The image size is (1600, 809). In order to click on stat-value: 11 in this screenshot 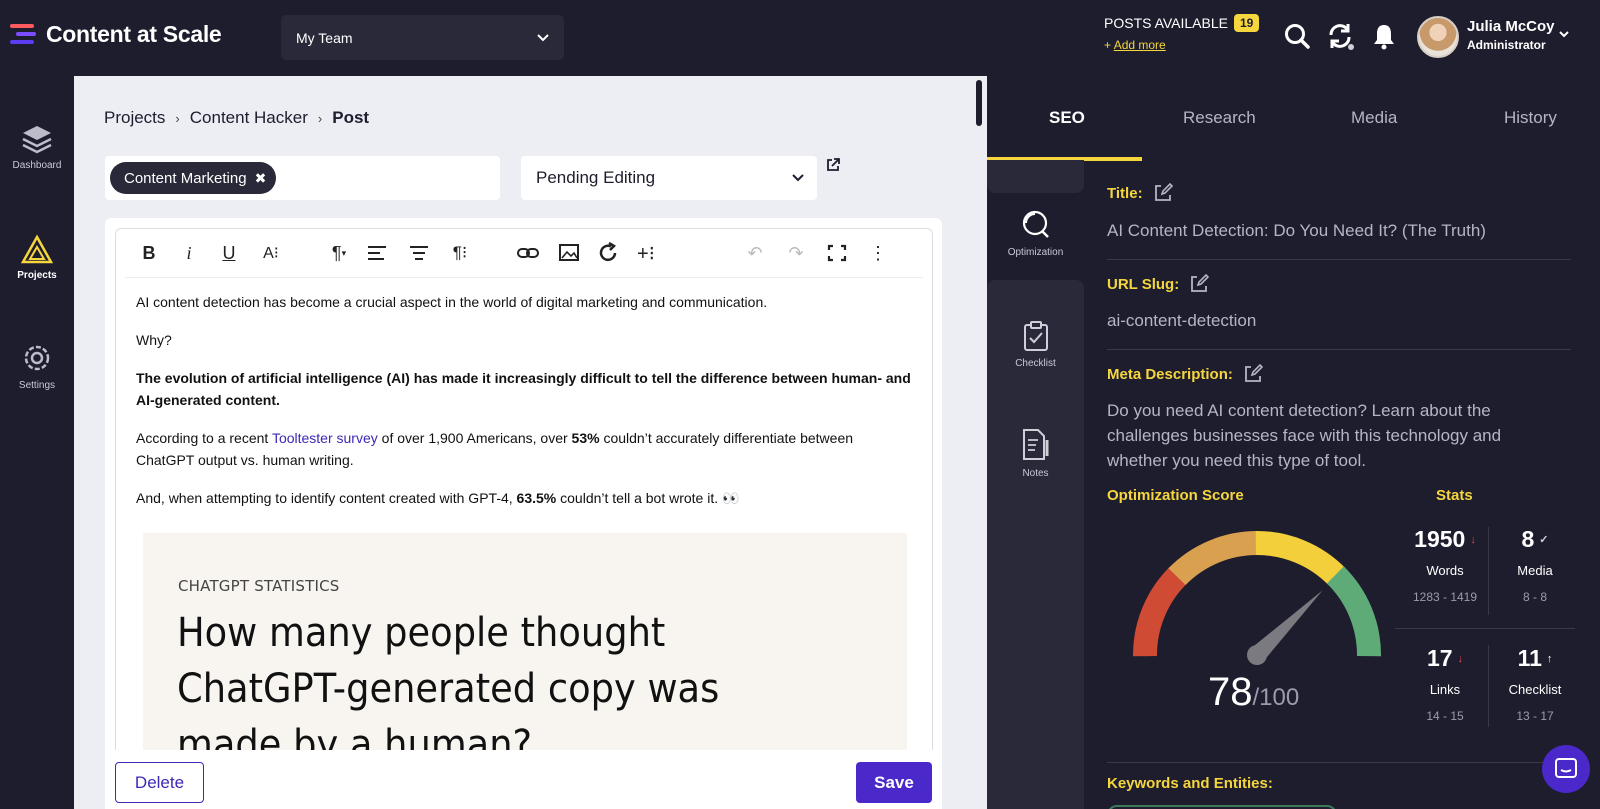, I will do `click(1529, 658)`.